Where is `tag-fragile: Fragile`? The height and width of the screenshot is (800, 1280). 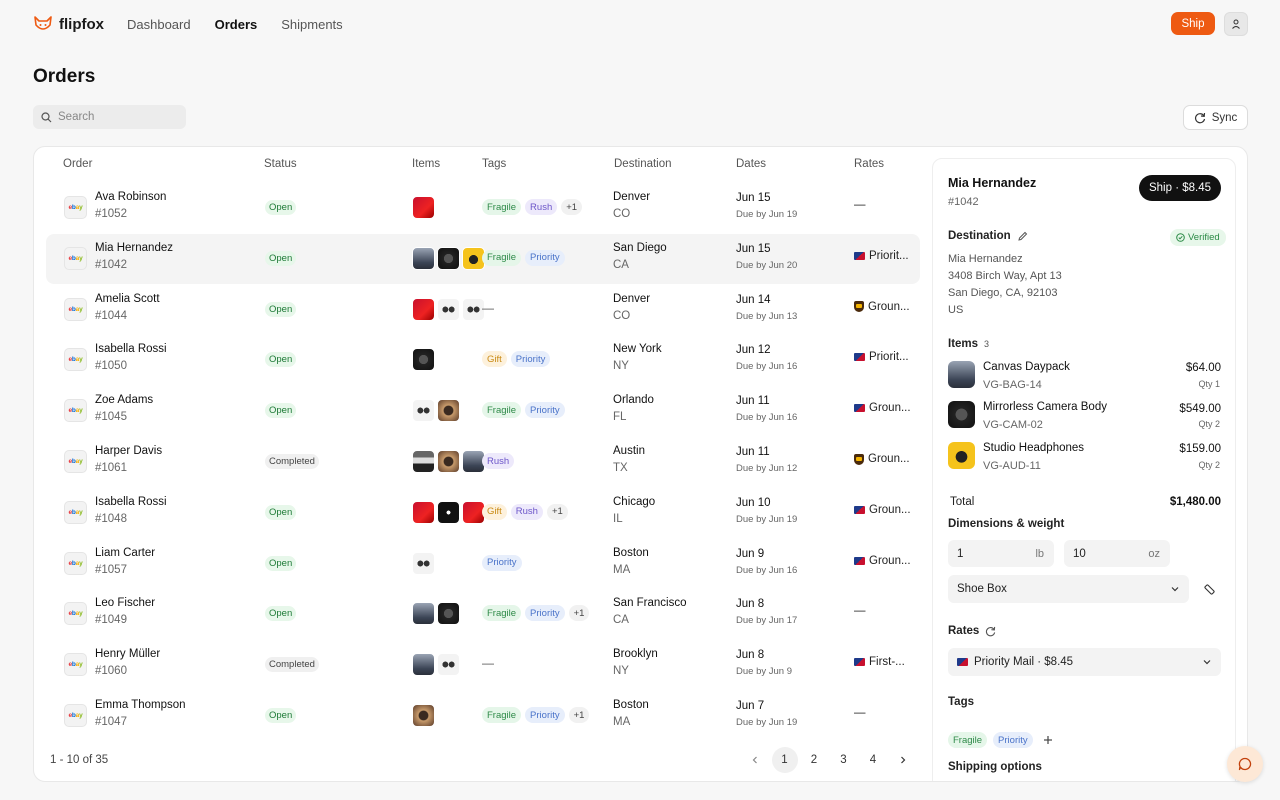 tag-fragile: Fragile is located at coordinates (968, 740).